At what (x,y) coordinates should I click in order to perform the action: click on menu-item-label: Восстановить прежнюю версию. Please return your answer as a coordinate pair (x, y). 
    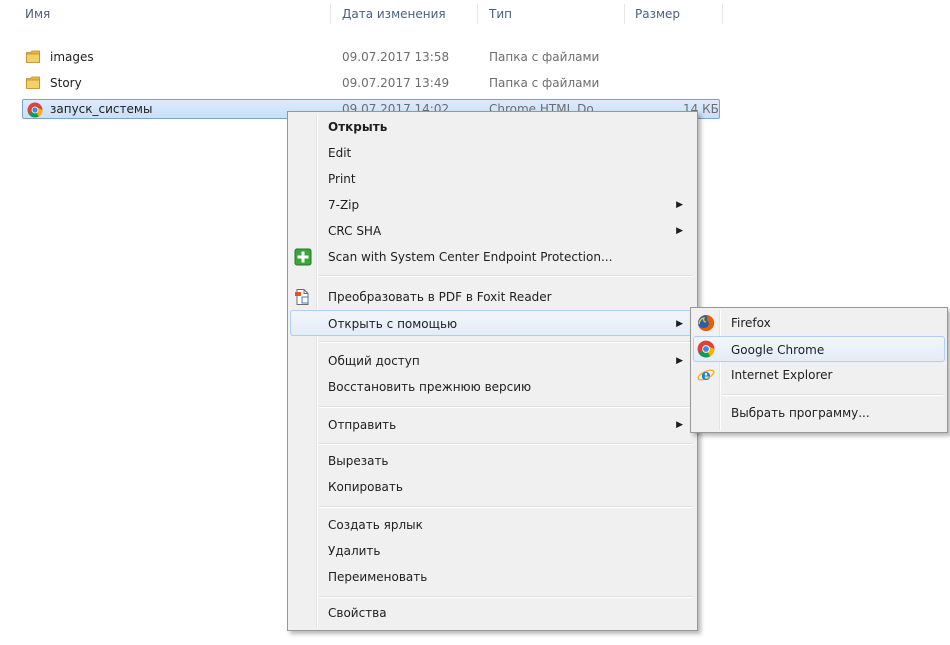
    Looking at the image, I should click on (430, 387).